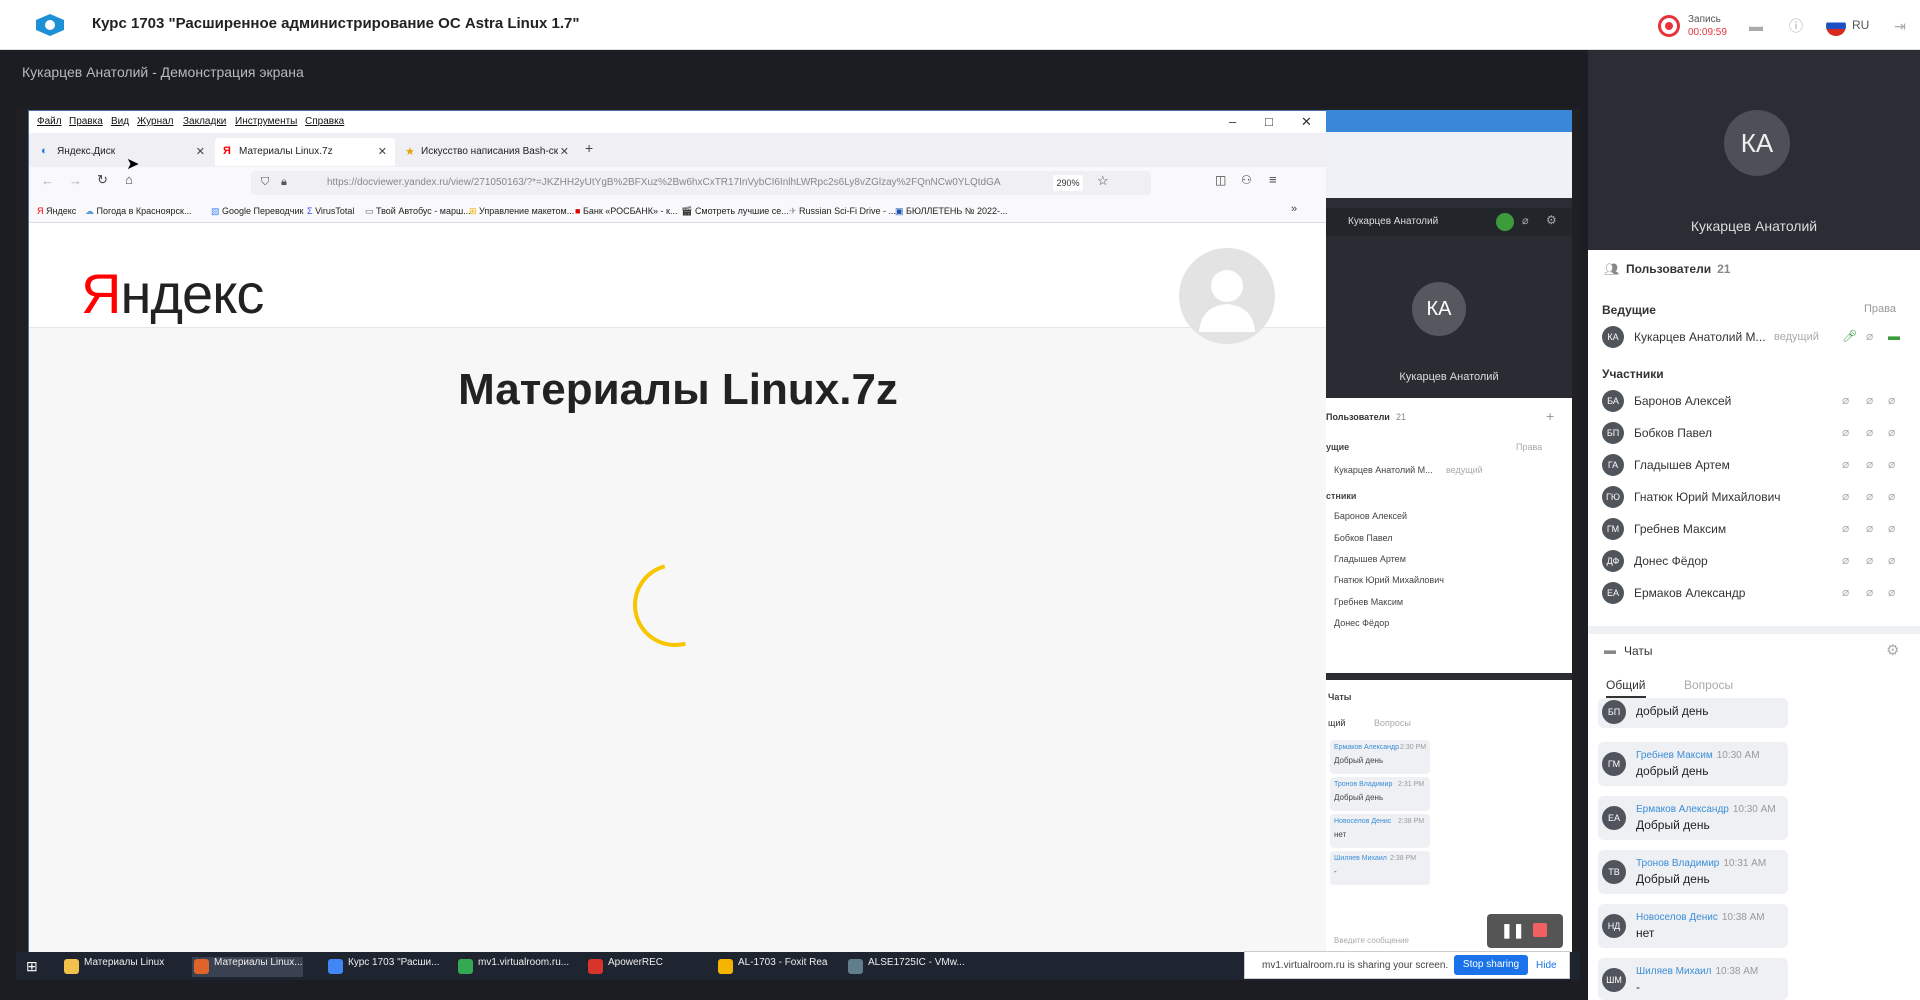 The width and height of the screenshot is (1920, 1000). Describe the element at coordinates (266, 121) in the screenshot. I see `menu-tools: Инструменты` at that location.